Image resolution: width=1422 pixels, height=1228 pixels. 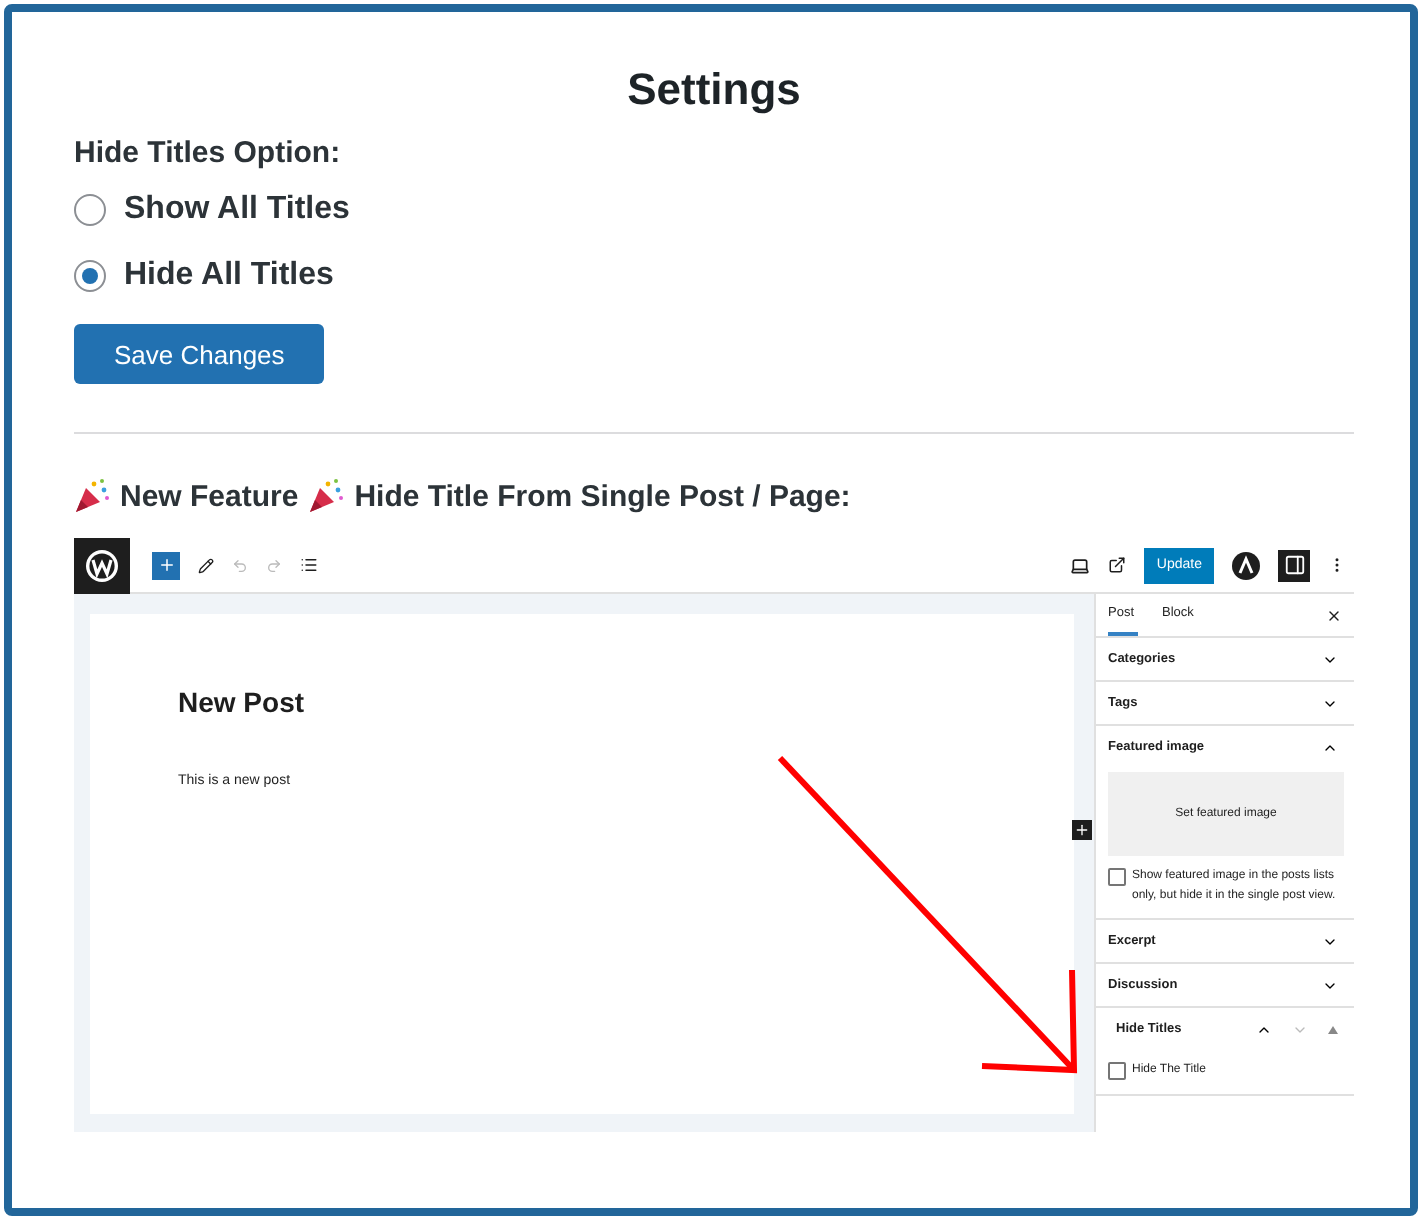 What do you see at coordinates (1334, 615) in the screenshot?
I see `close-icon` at bounding box center [1334, 615].